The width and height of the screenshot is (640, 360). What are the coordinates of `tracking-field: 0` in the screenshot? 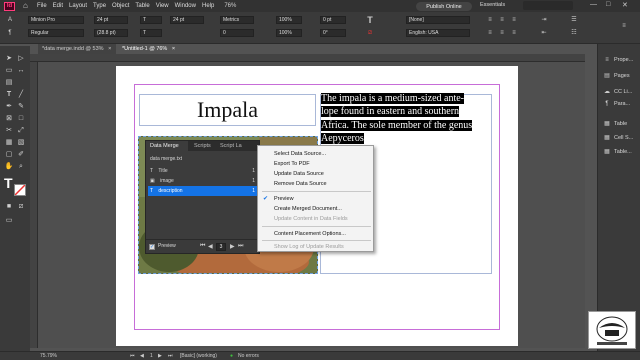 It's located at (237, 33).